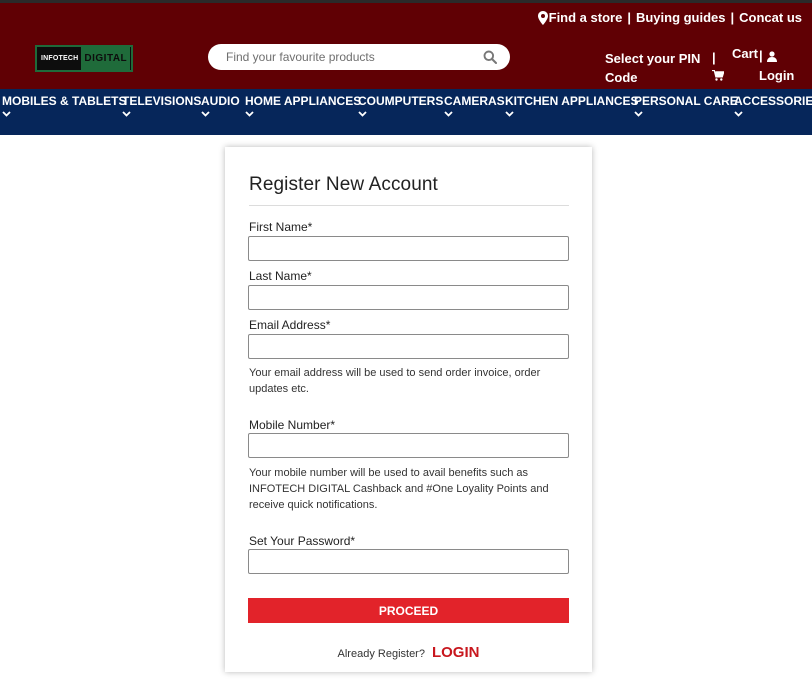  What do you see at coordinates (292, 425) in the screenshot?
I see `mobile-label: Mobile Number*` at bounding box center [292, 425].